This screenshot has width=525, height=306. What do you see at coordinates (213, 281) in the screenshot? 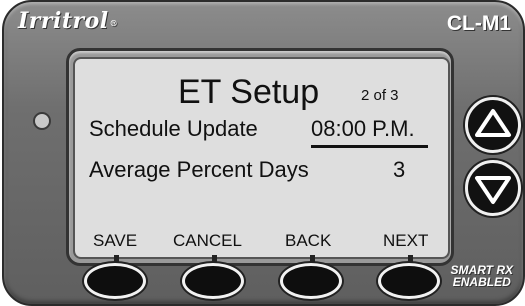
I see `cancel-button` at bounding box center [213, 281].